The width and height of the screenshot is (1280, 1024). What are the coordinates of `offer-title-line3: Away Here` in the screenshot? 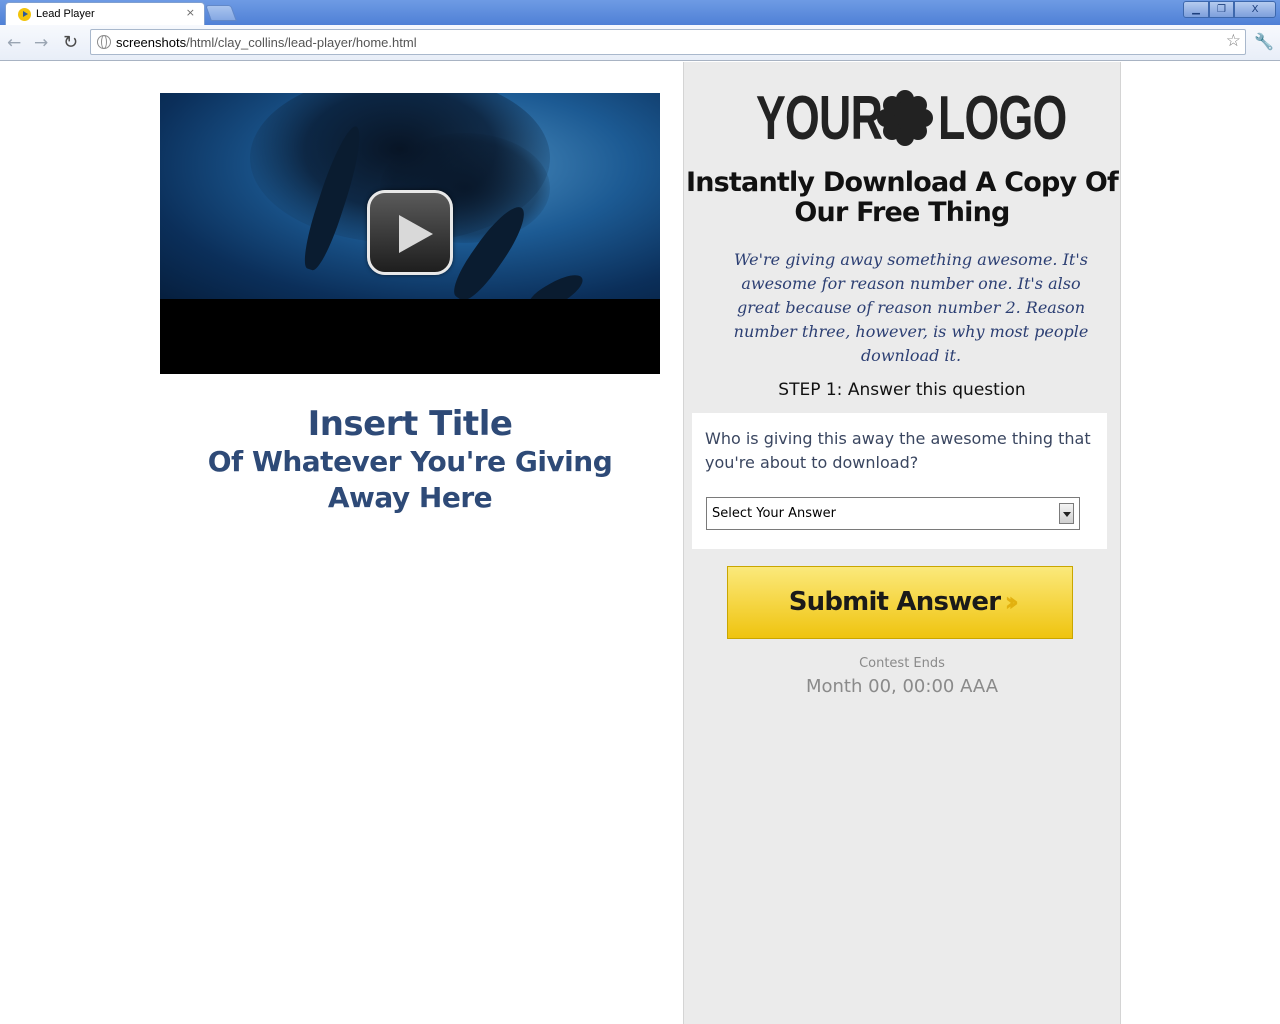 It's located at (410, 497).